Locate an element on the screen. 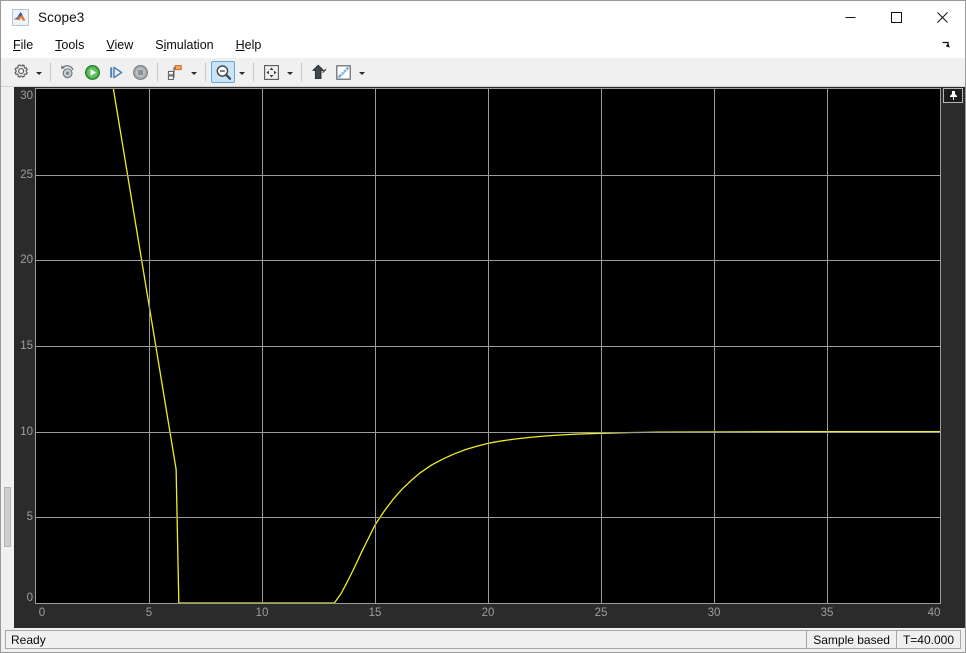  zoom-out-caret is located at coordinates (241, 72).